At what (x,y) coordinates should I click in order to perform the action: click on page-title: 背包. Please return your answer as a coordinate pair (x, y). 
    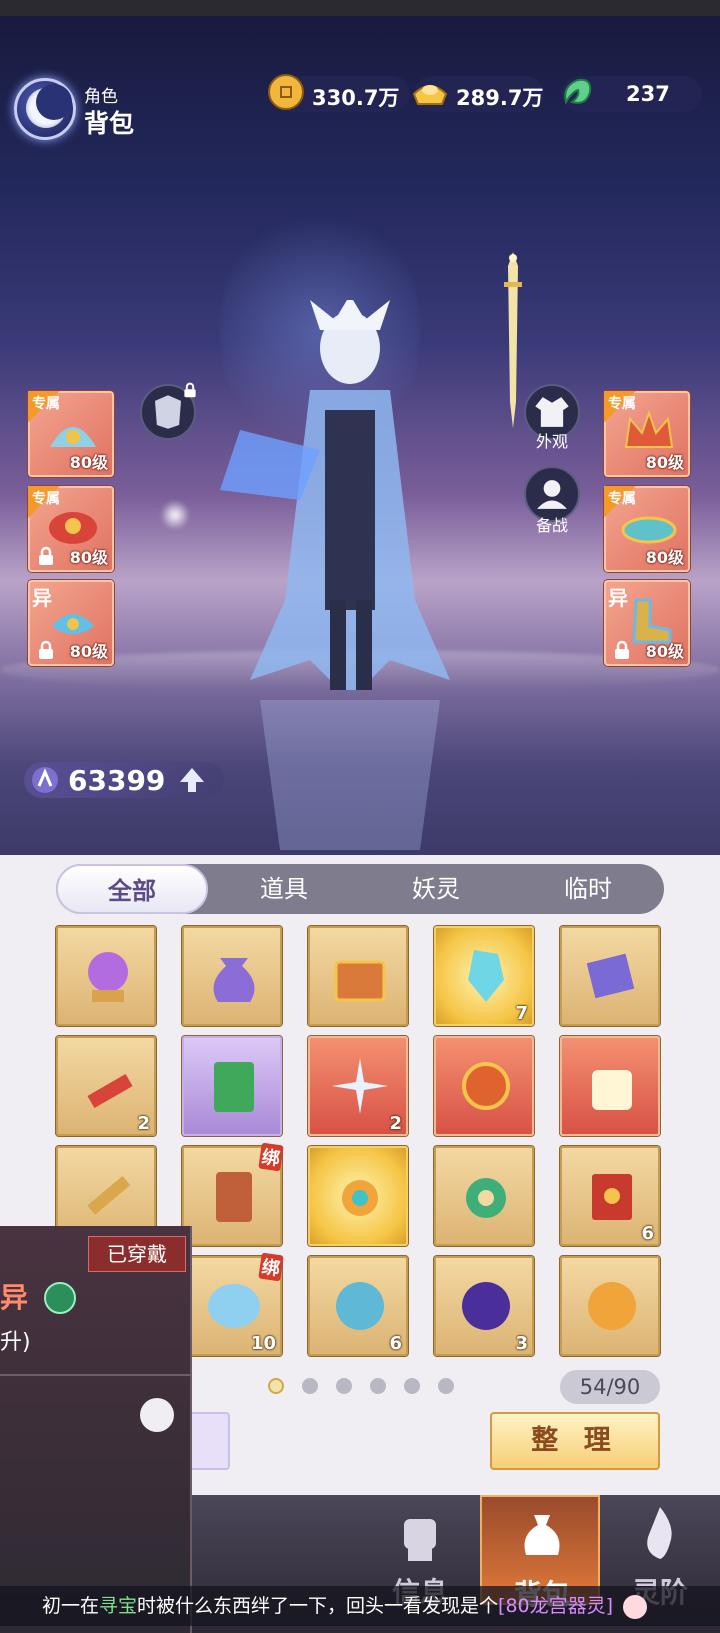
    Looking at the image, I should click on (109, 123).